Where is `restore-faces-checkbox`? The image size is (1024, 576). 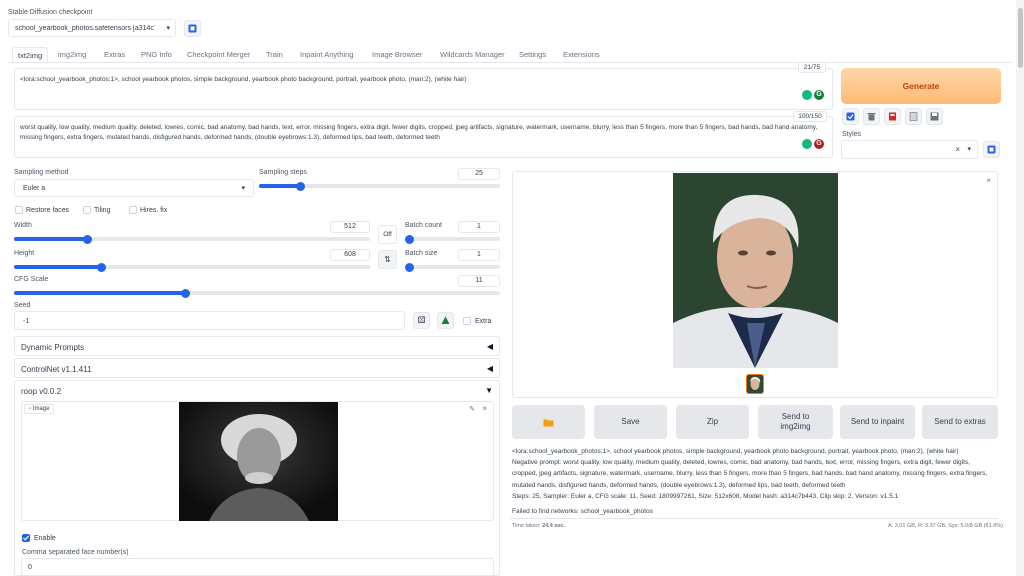
restore-faces-checkbox is located at coordinates (19, 210).